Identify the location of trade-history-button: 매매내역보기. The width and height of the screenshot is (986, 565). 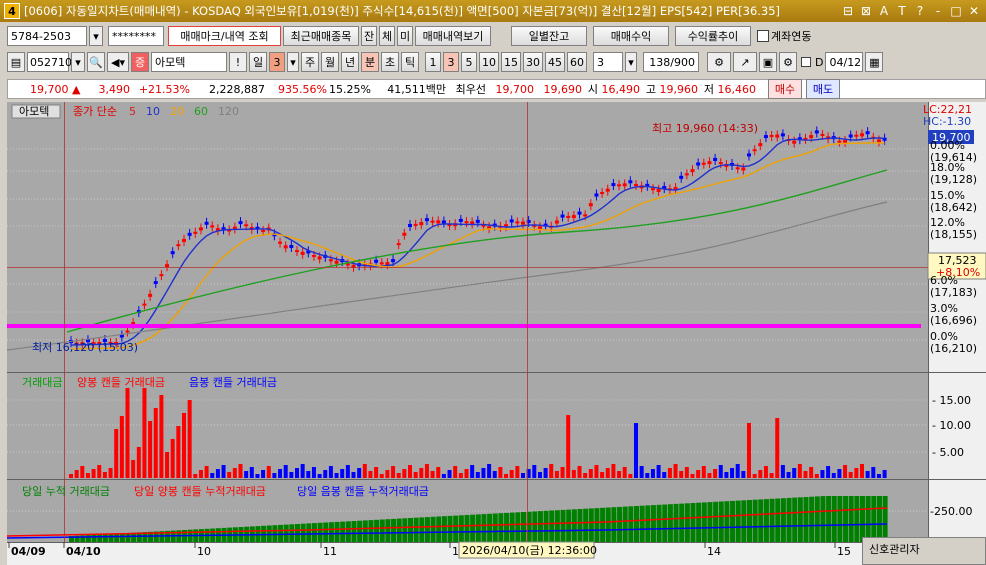
(453, 36).